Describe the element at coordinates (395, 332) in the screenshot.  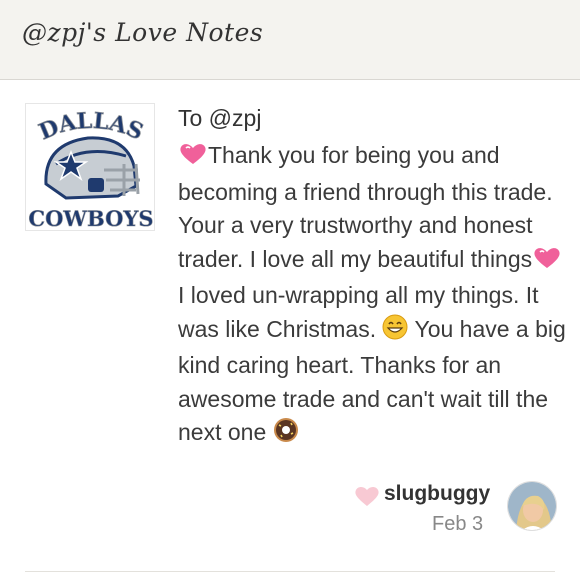
I see `grinning-face-icon` at that location.